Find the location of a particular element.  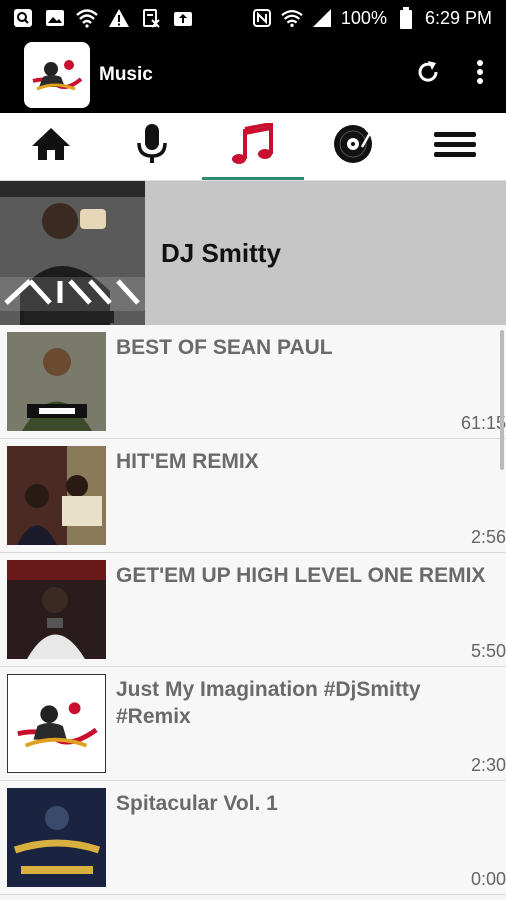

data-disabled-icon is located at coordinates (151, 18).